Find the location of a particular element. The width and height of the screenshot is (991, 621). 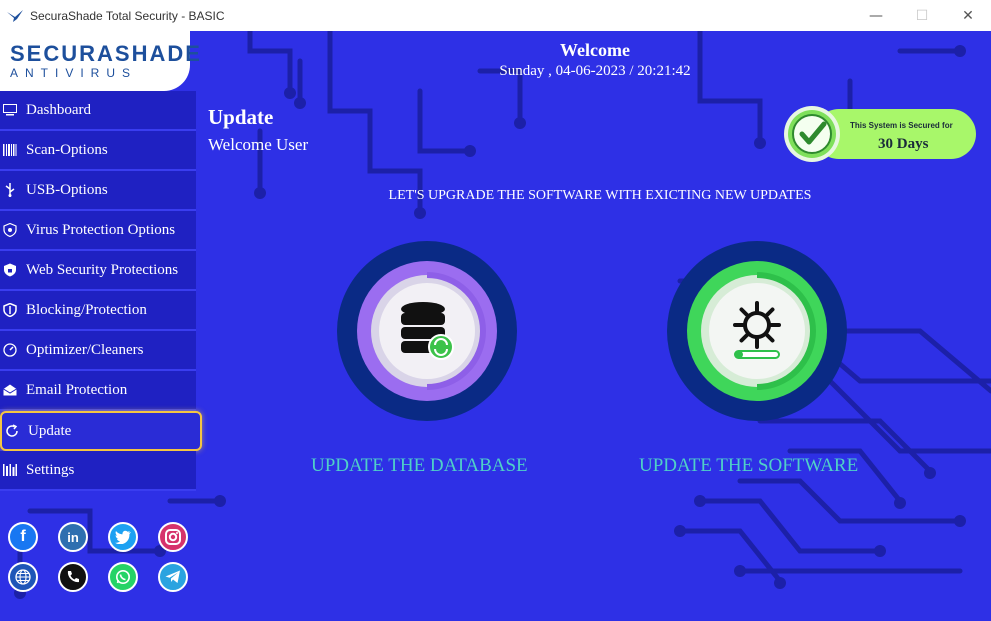

sidebar-item-blocking-protection: Blocking/Protection is located at coordinates (98, 311).